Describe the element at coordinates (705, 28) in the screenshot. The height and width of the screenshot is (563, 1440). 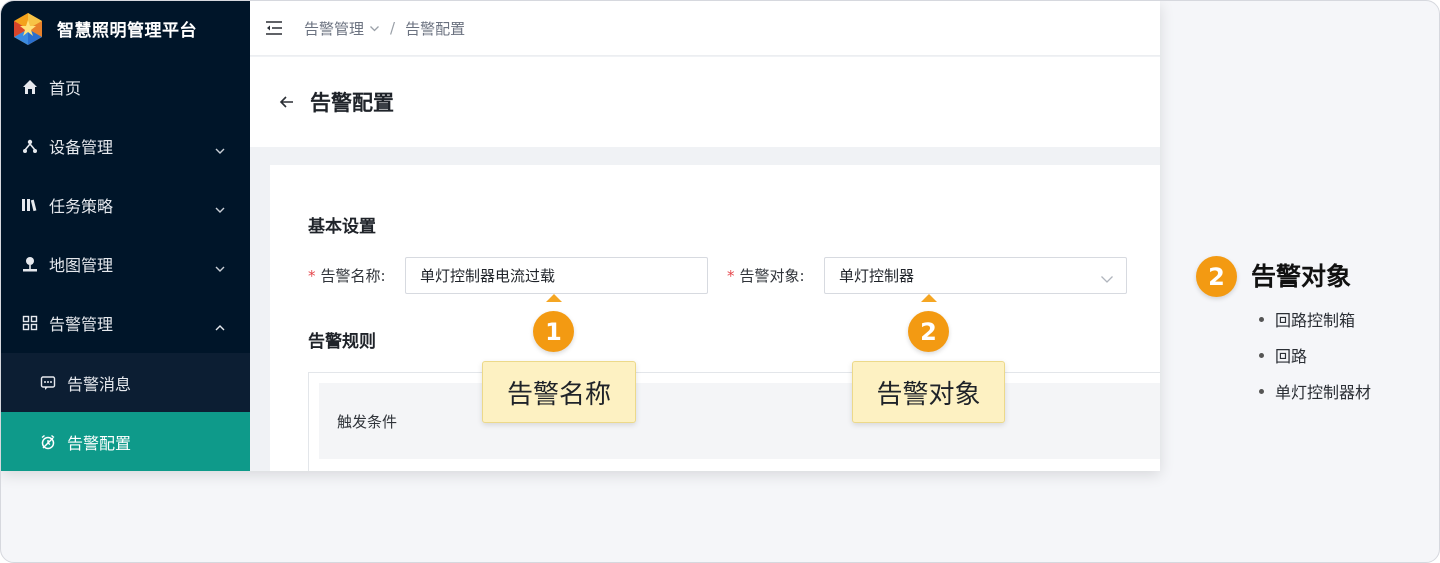
I see `top-bar: 告警管理 / 告警配置` at that location.